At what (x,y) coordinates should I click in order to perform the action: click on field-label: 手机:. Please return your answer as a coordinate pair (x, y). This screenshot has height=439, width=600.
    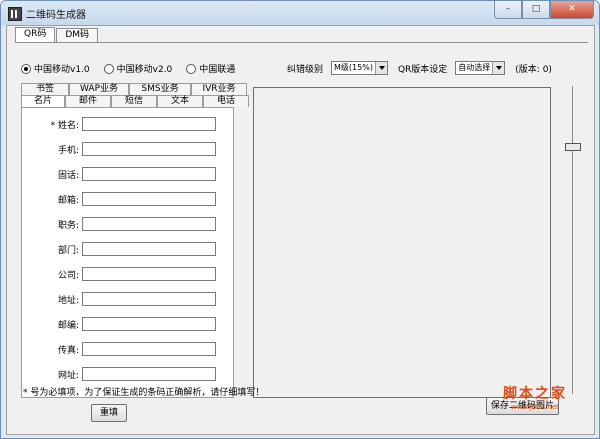
    Looking at the image, I should click on (68, 151).